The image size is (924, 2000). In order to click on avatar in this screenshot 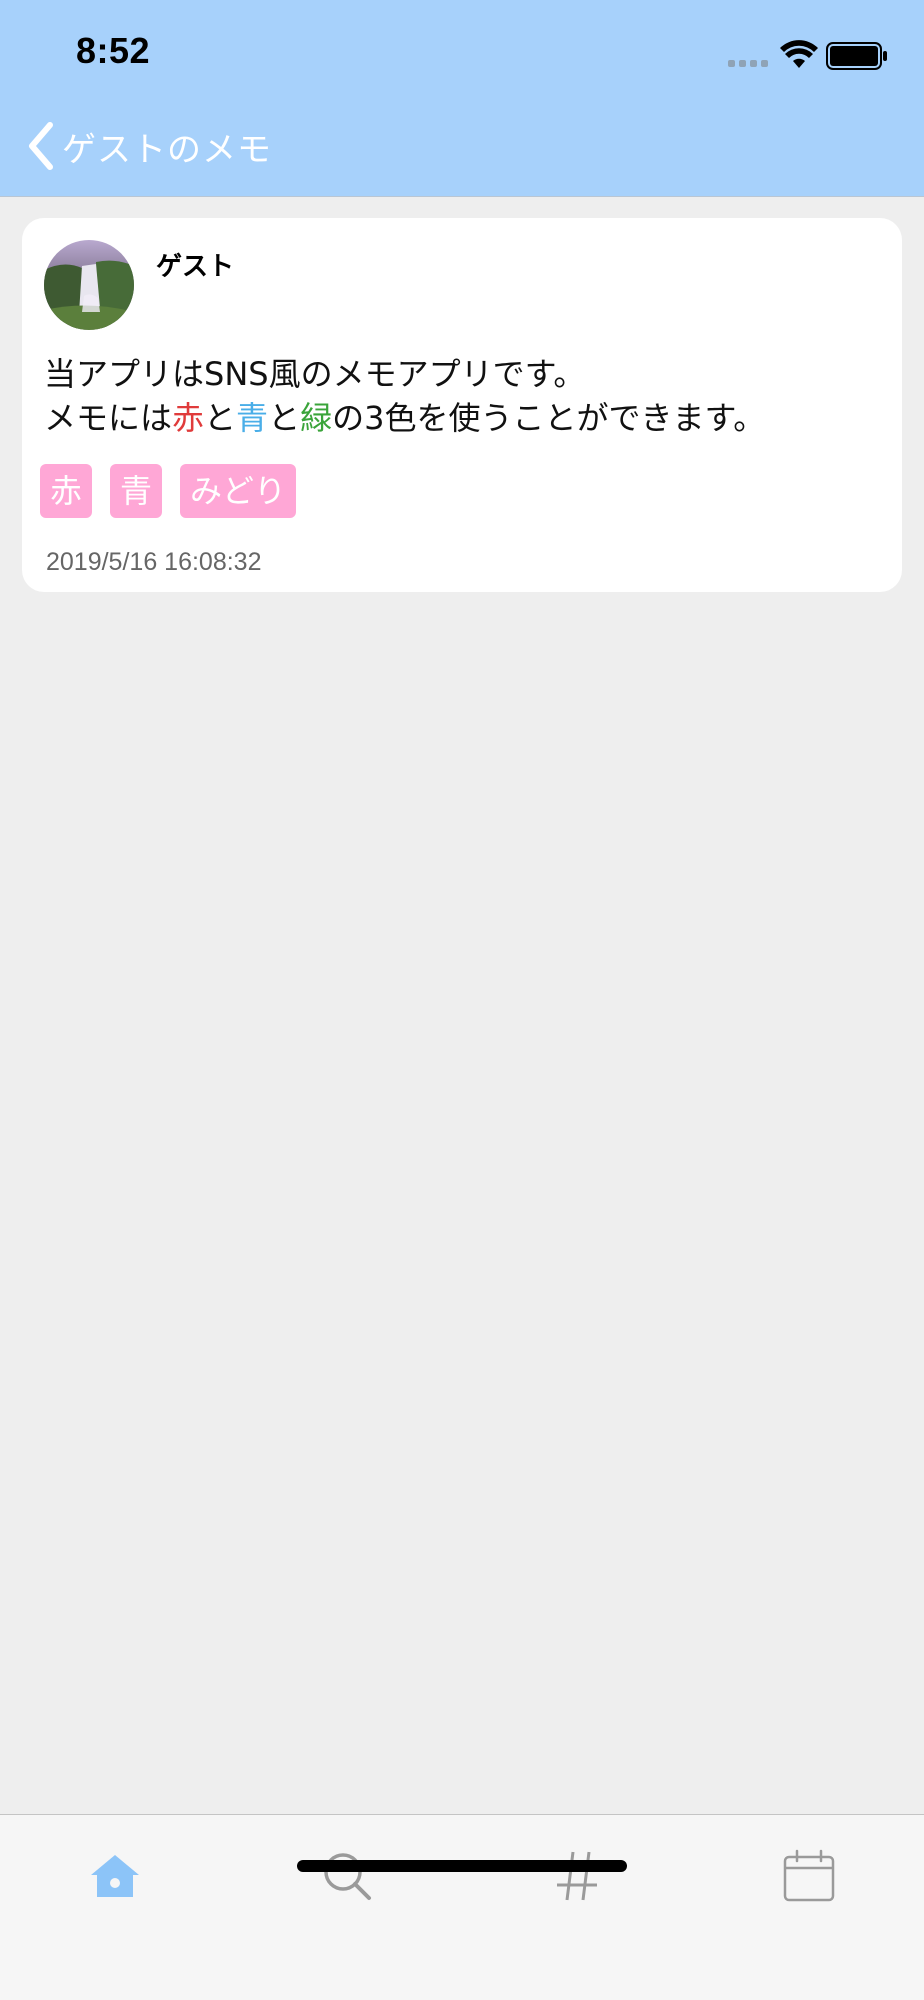, I will do `click(89, 285)`.